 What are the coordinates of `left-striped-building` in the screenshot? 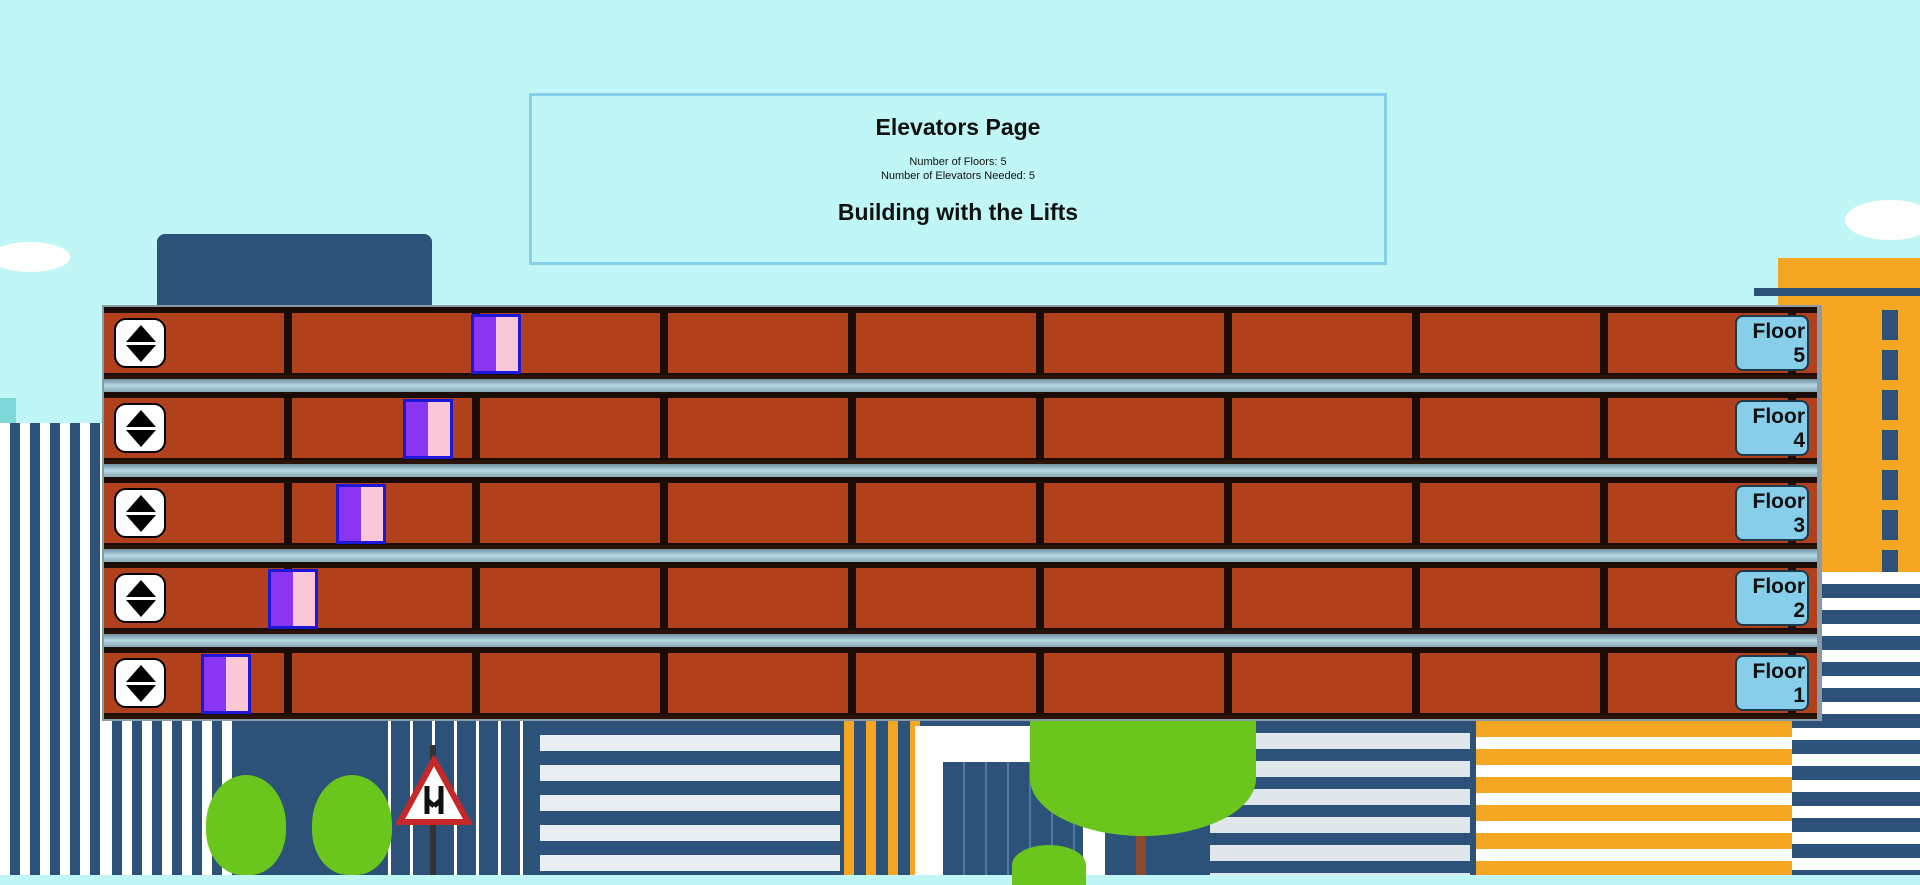 It's located at (52, 649).